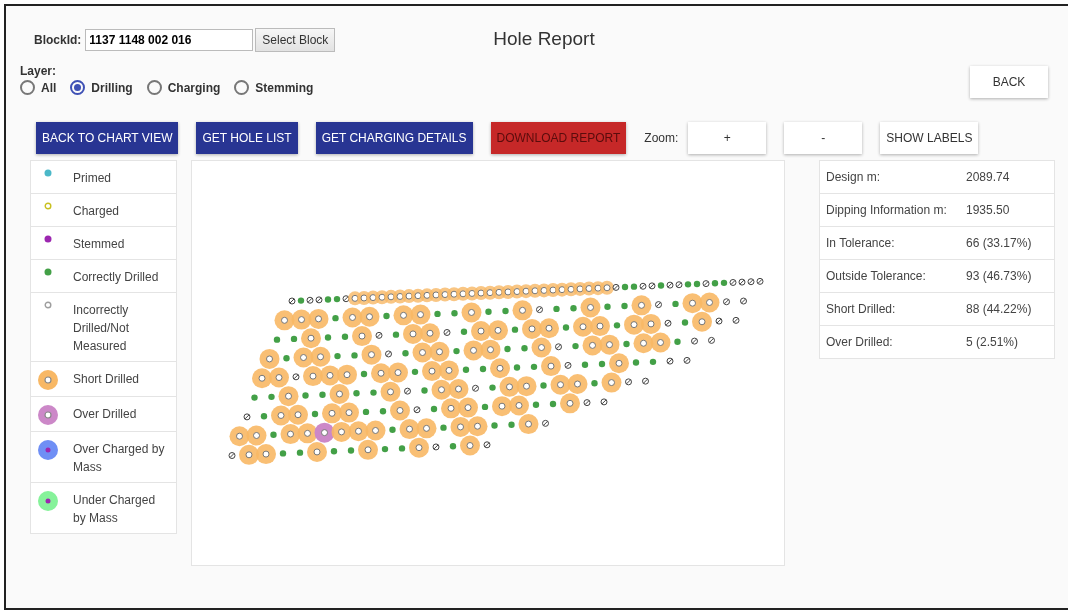 This screenshot has width=1072, height=614. What do you see at coordinates (861, 243) in the screenshot?
I see `stat-label: In Tolerance:` at bounding box center [861, 243].